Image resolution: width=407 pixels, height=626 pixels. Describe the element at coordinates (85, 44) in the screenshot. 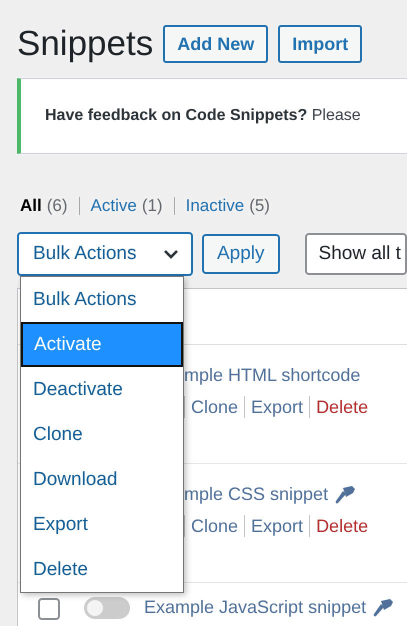

I see `page-title: Snippets` at that location.